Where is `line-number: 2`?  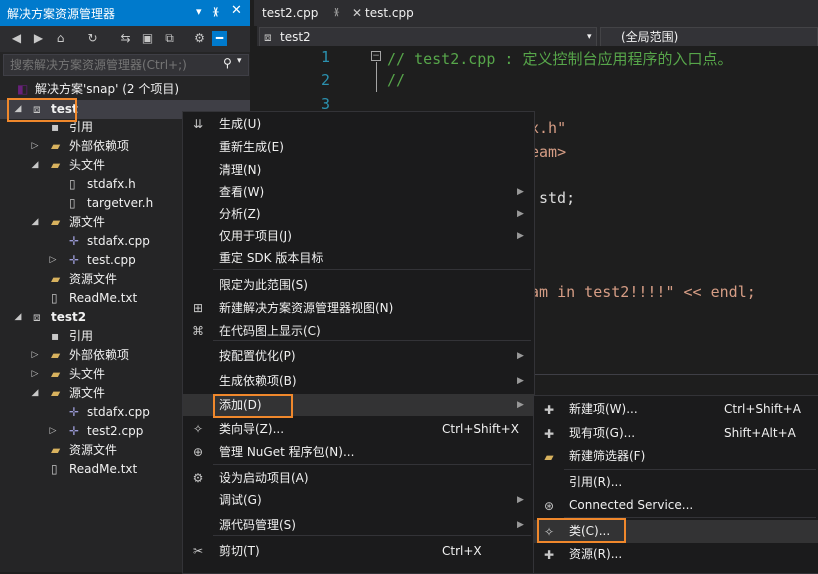 line-number: 2 is located at coordinates (325, 80).